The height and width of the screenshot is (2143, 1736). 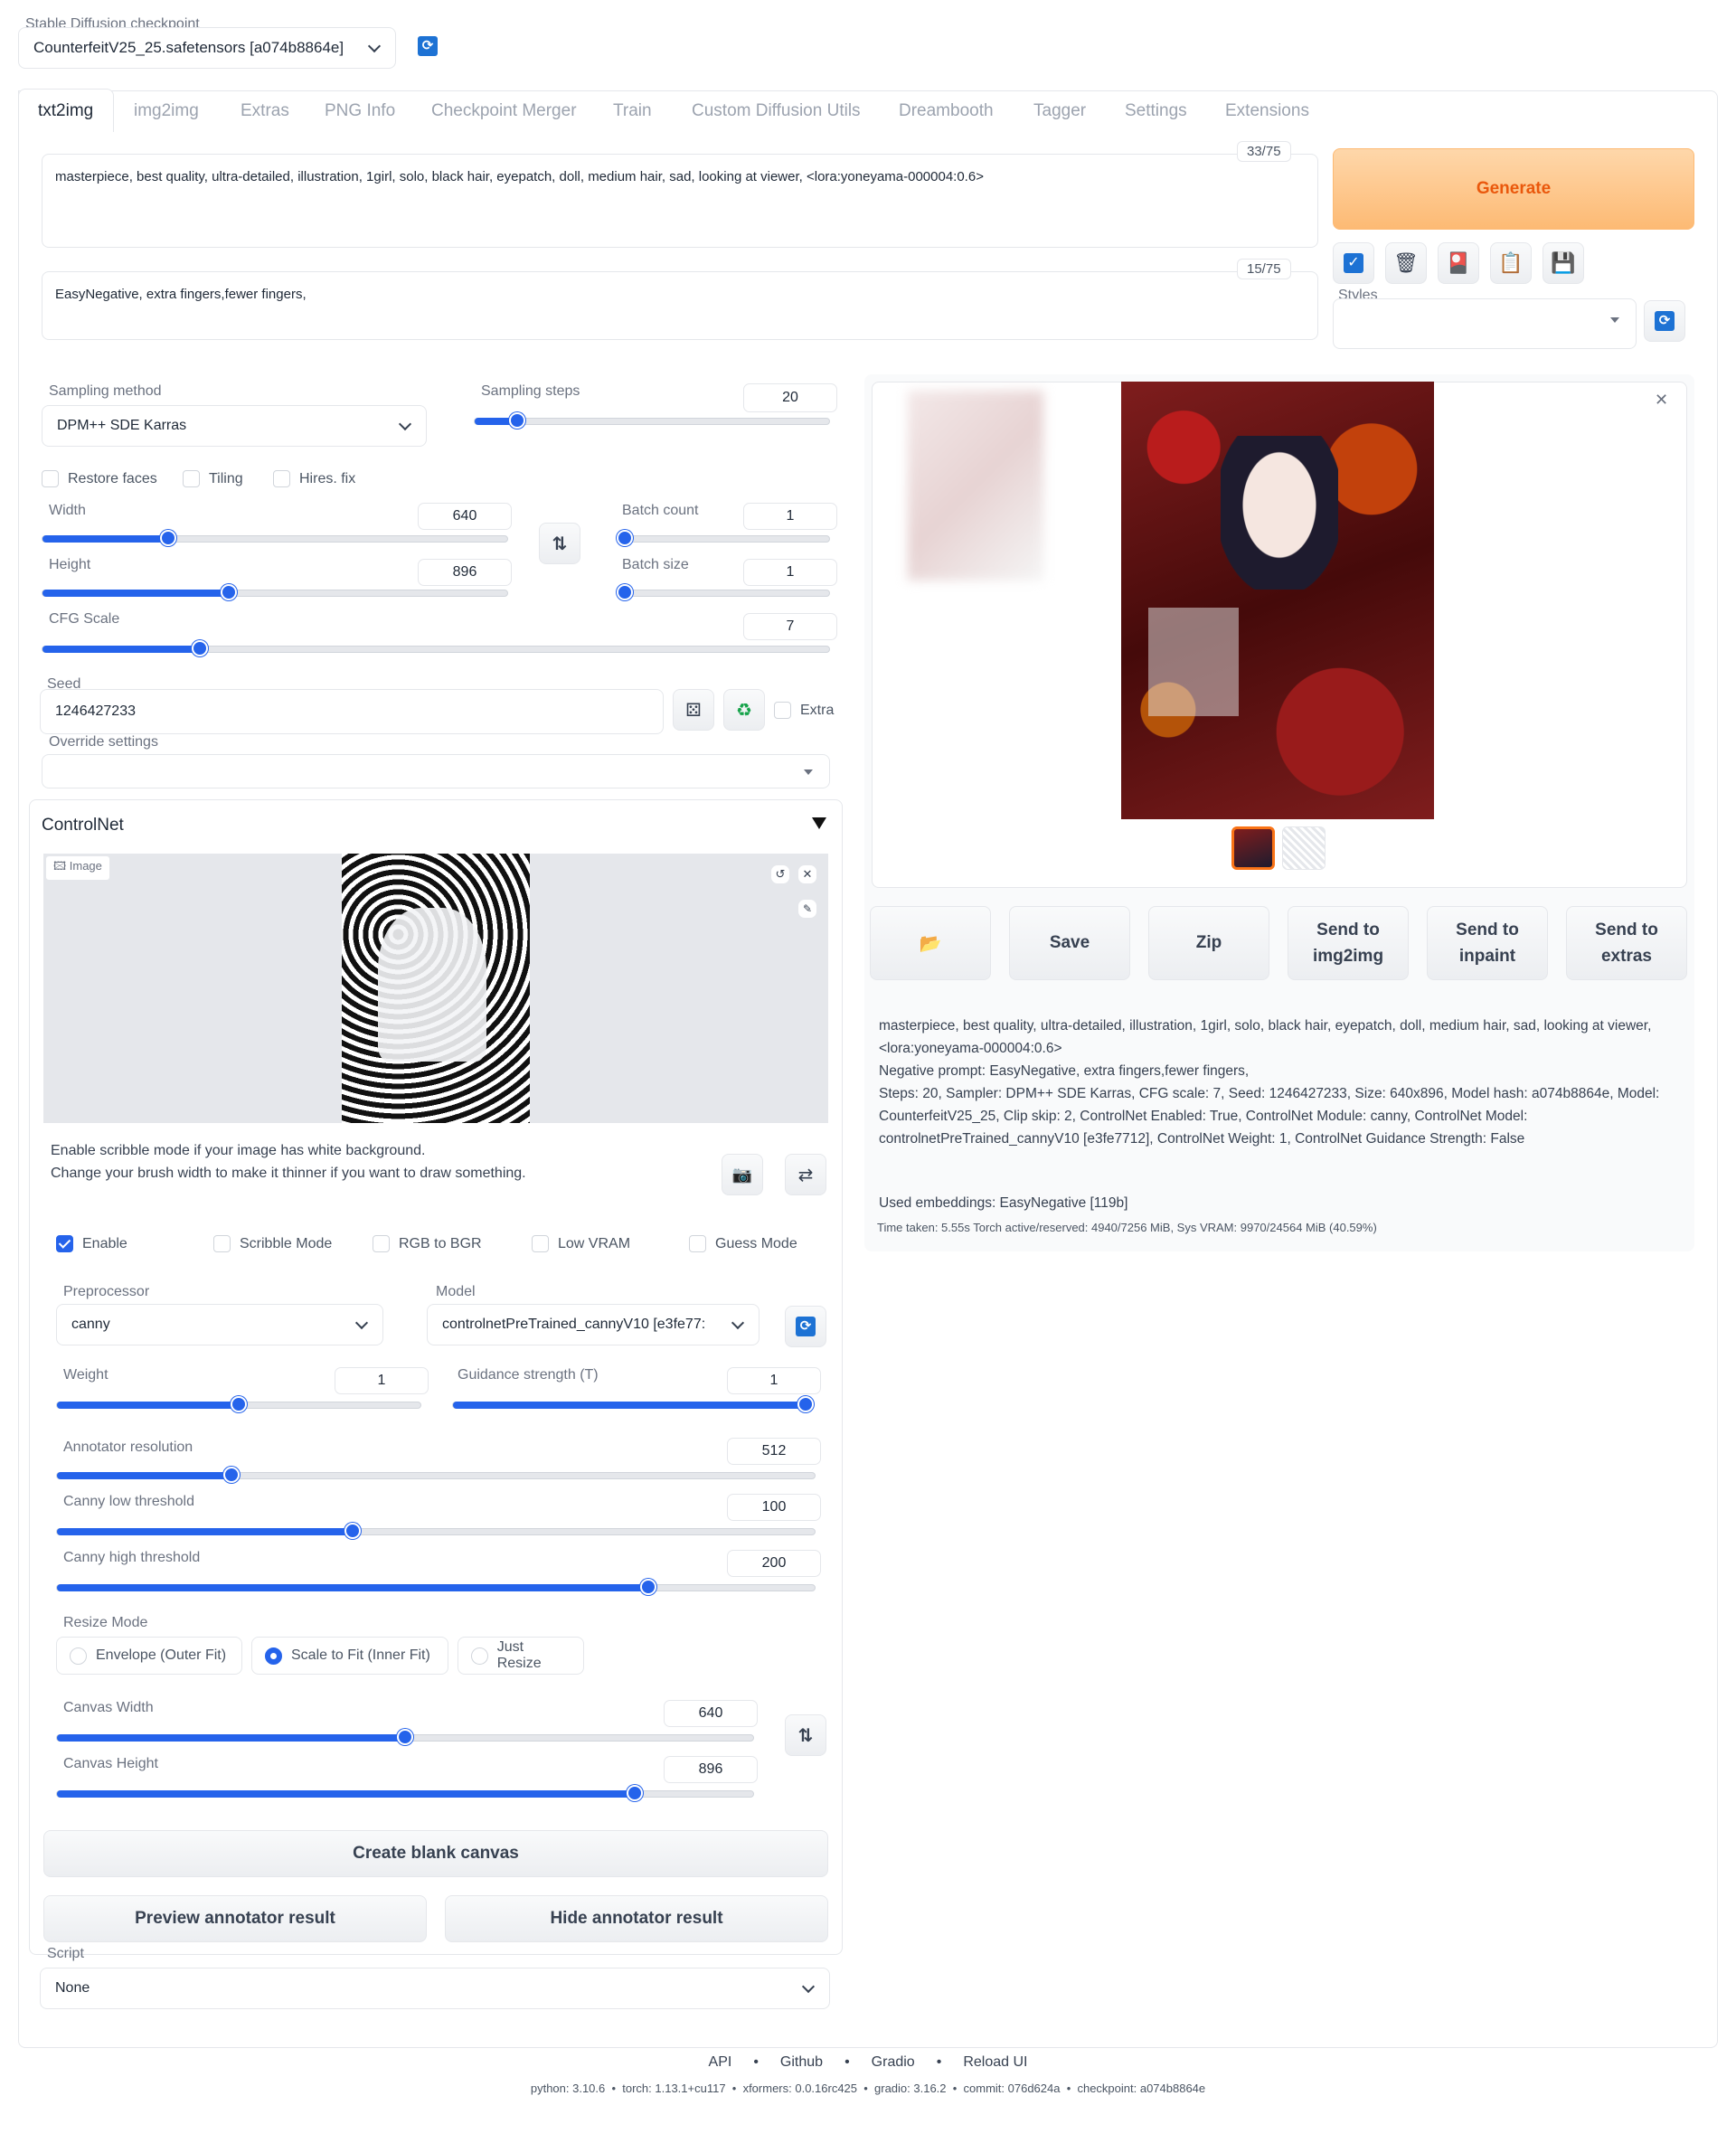 I want to click on swap-canvas-button: ⇅, so click(x=805, y=1735).